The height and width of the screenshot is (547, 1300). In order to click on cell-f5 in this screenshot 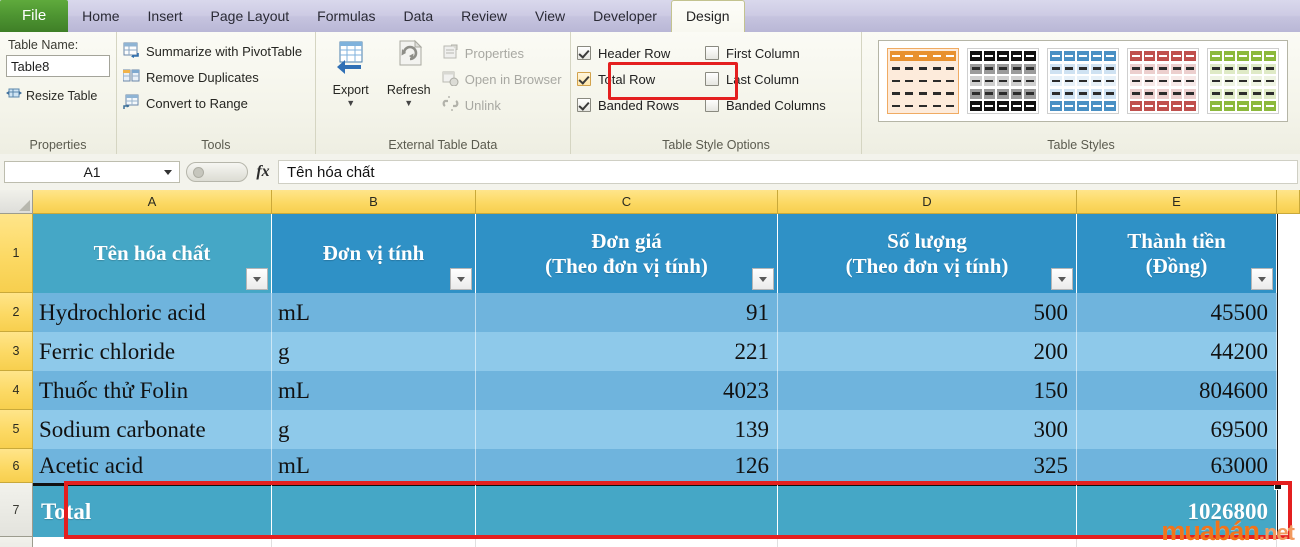, I will do `click(1288, 429)`.